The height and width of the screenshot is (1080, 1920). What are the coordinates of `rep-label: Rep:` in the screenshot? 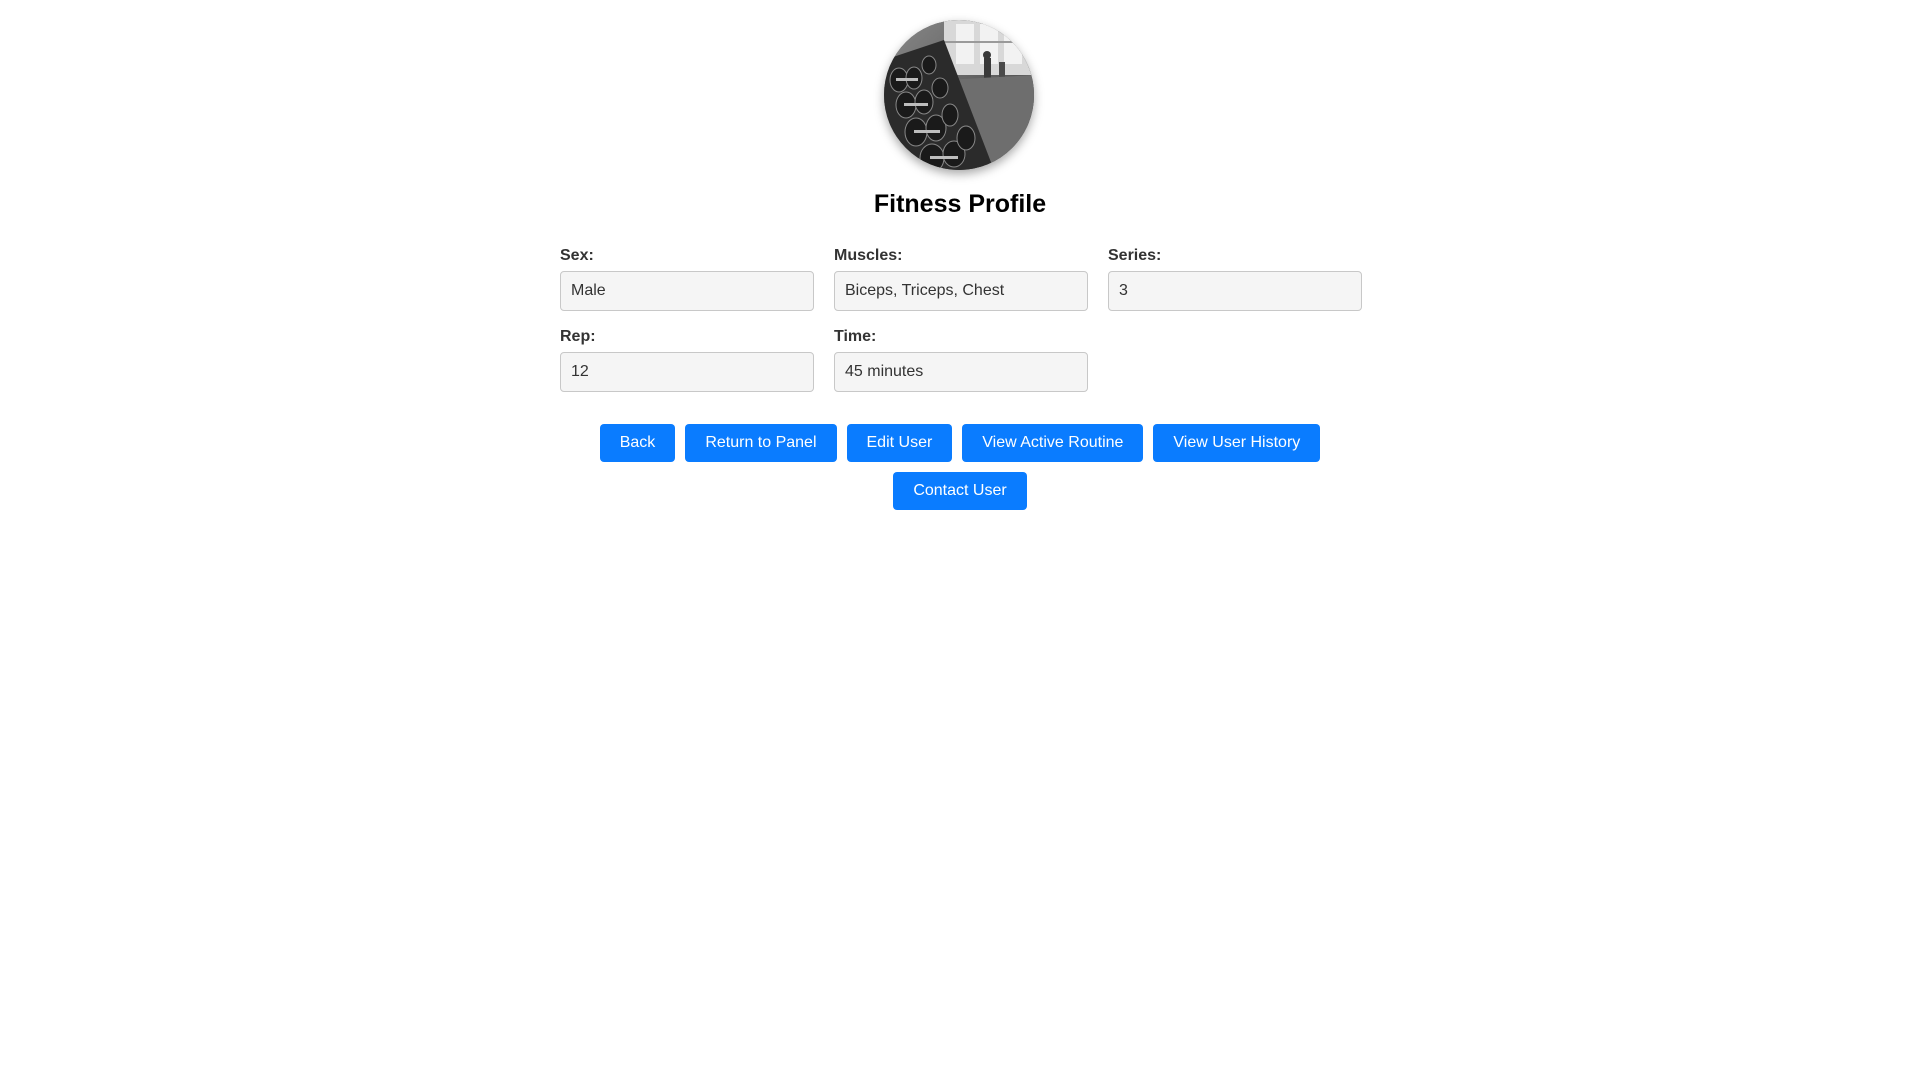 It's located at (578, 336).